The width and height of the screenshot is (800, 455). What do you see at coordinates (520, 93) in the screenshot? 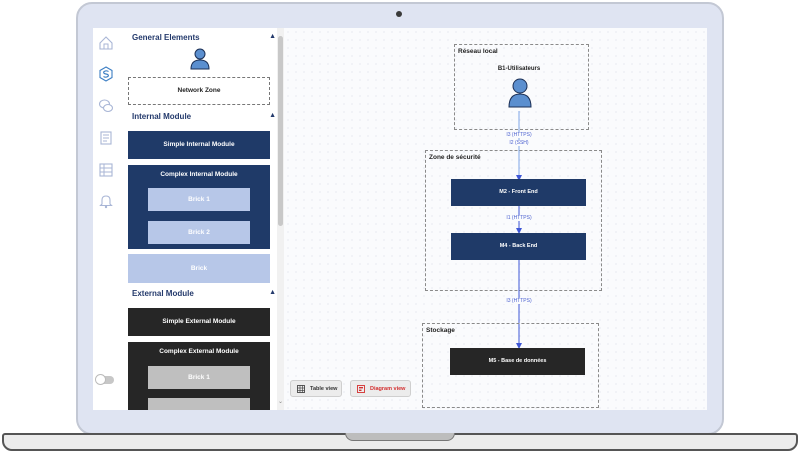
I see `users-node-icon` at bounding box center [520, 93].